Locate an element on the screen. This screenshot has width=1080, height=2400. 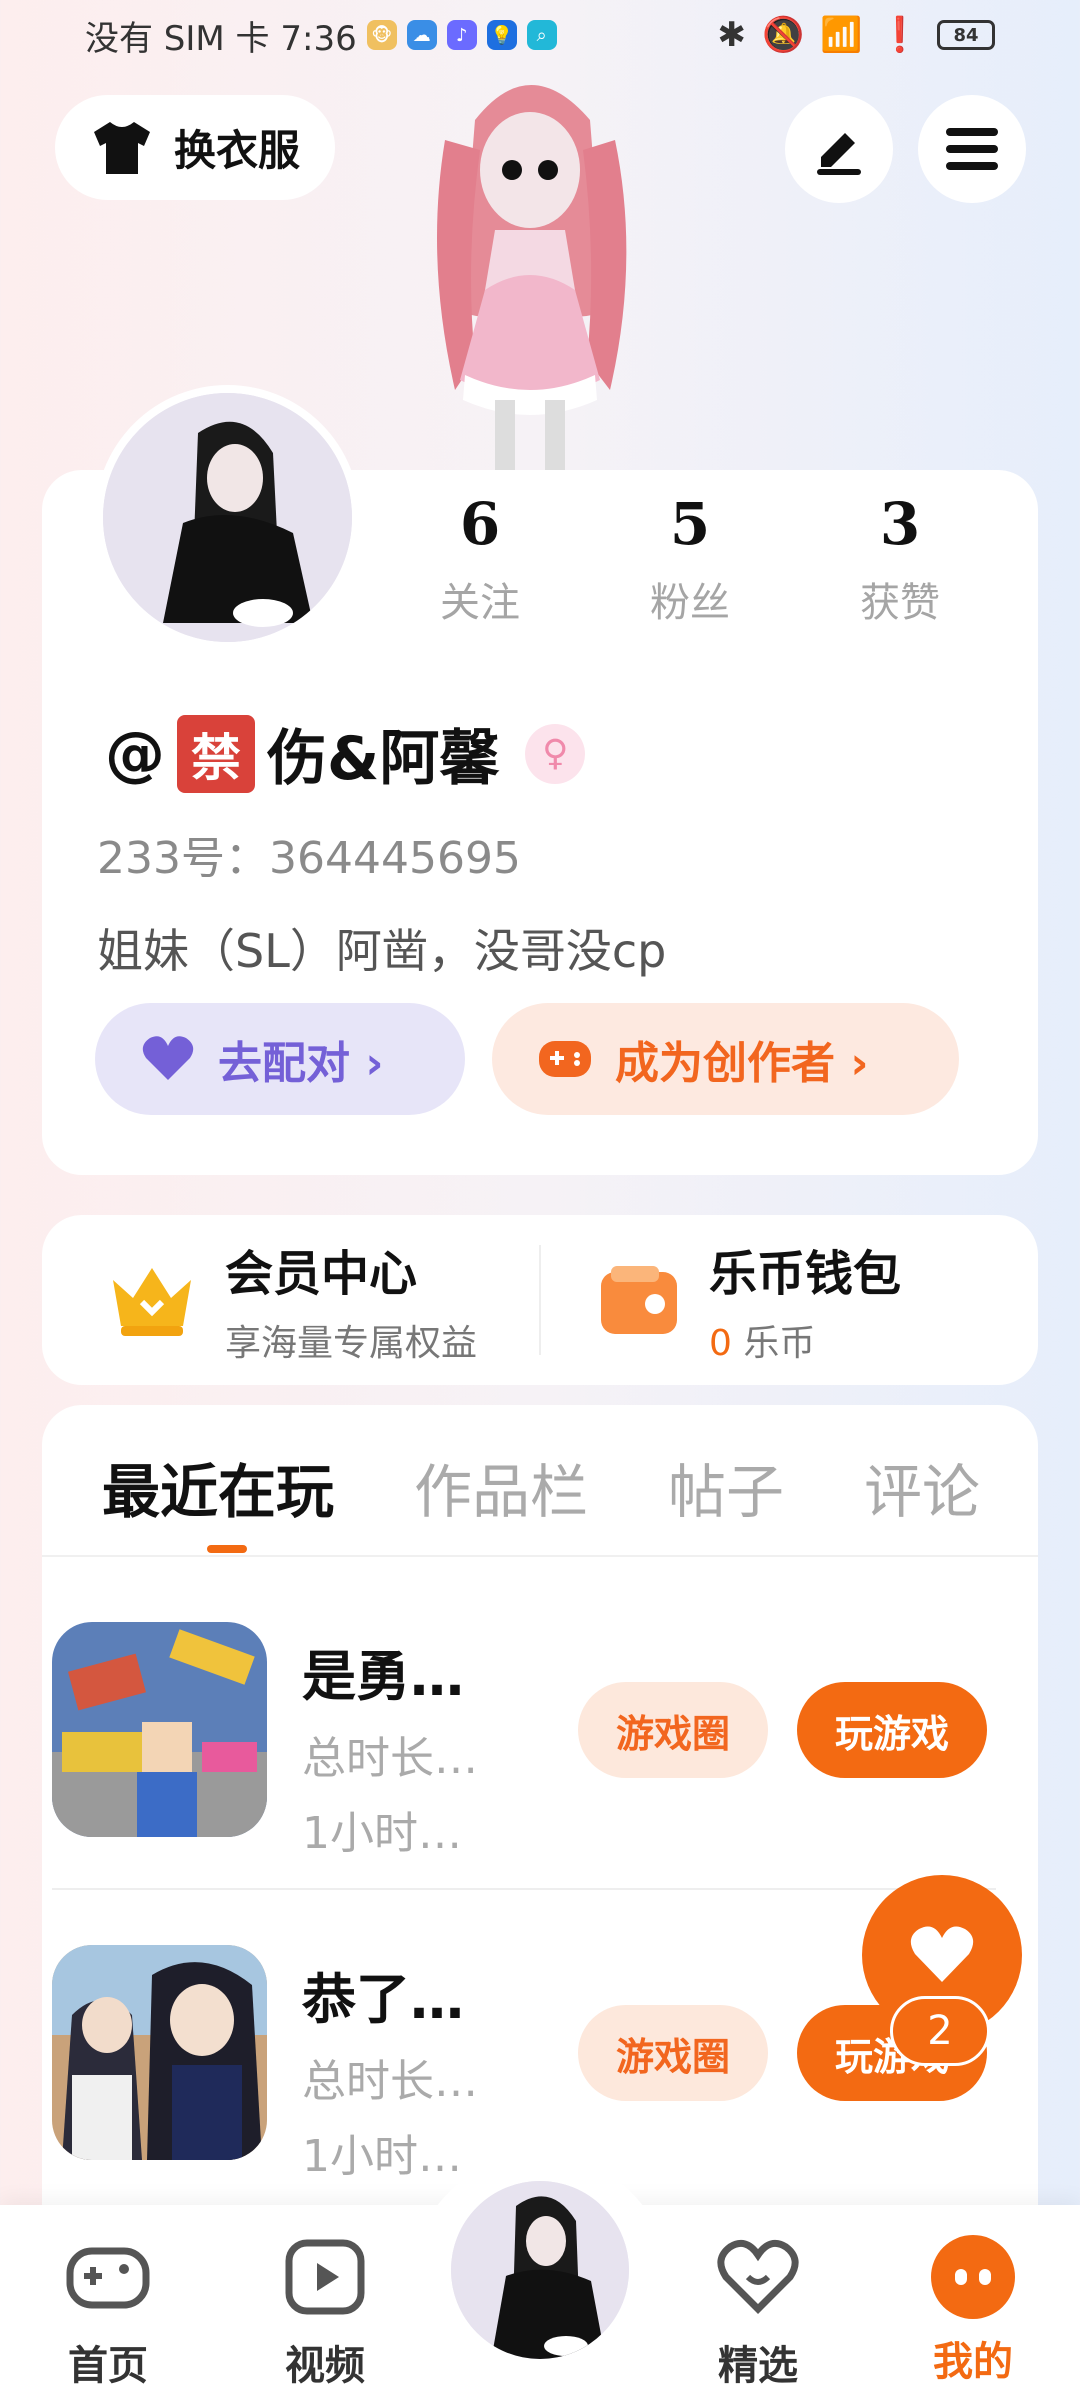
menu-button is located at coordinates (972, 149).